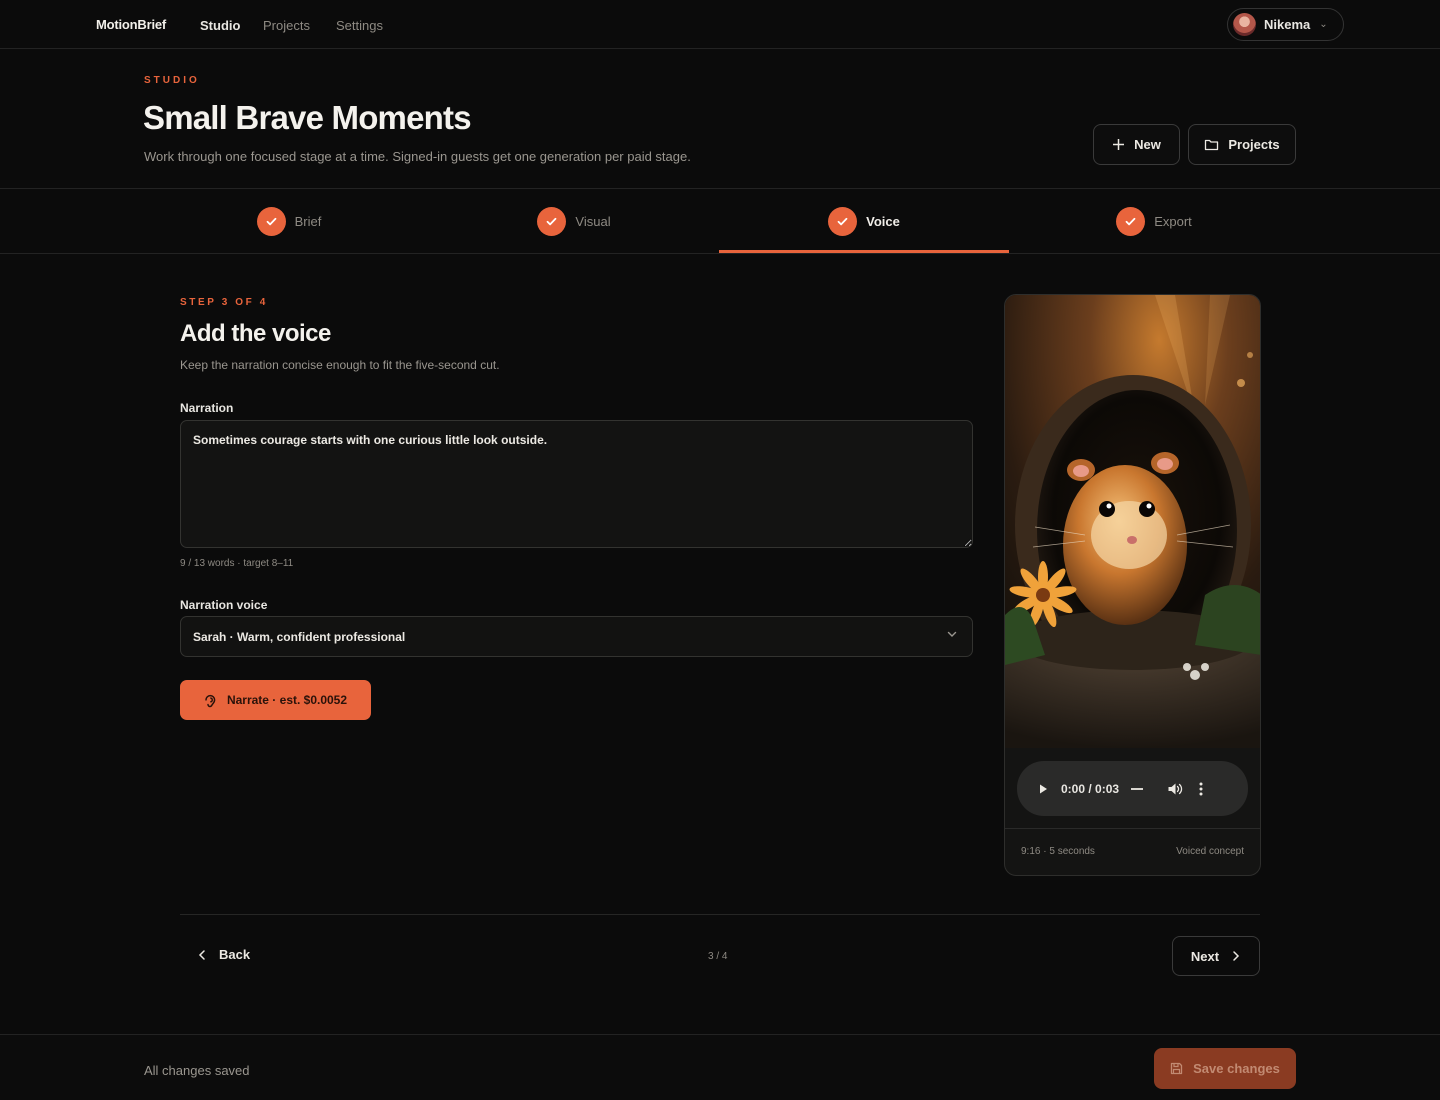  What do you see at coordinates (287, 700) in the screenshot?
I see `narrate-button-label: Narrate · est. $0.0052` at bounding box center [287, 700].